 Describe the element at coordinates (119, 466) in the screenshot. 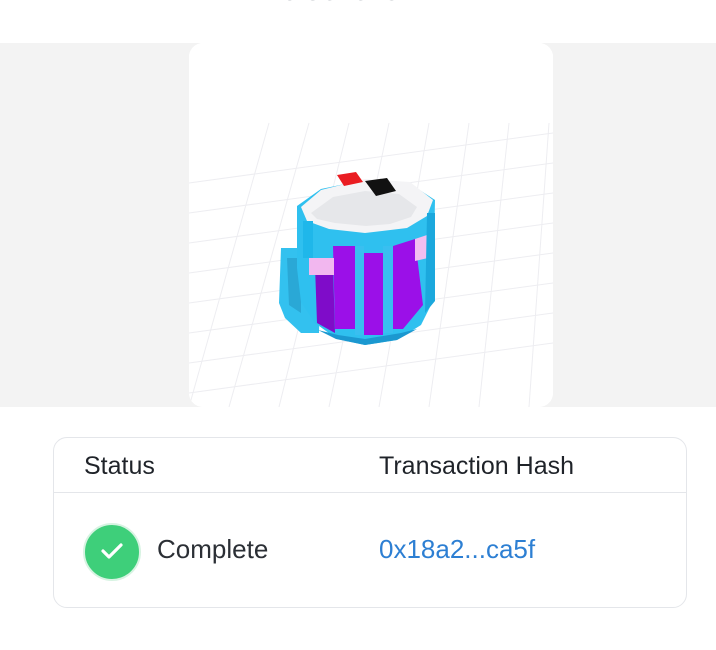

I see `status-column-header: Status` at that location.